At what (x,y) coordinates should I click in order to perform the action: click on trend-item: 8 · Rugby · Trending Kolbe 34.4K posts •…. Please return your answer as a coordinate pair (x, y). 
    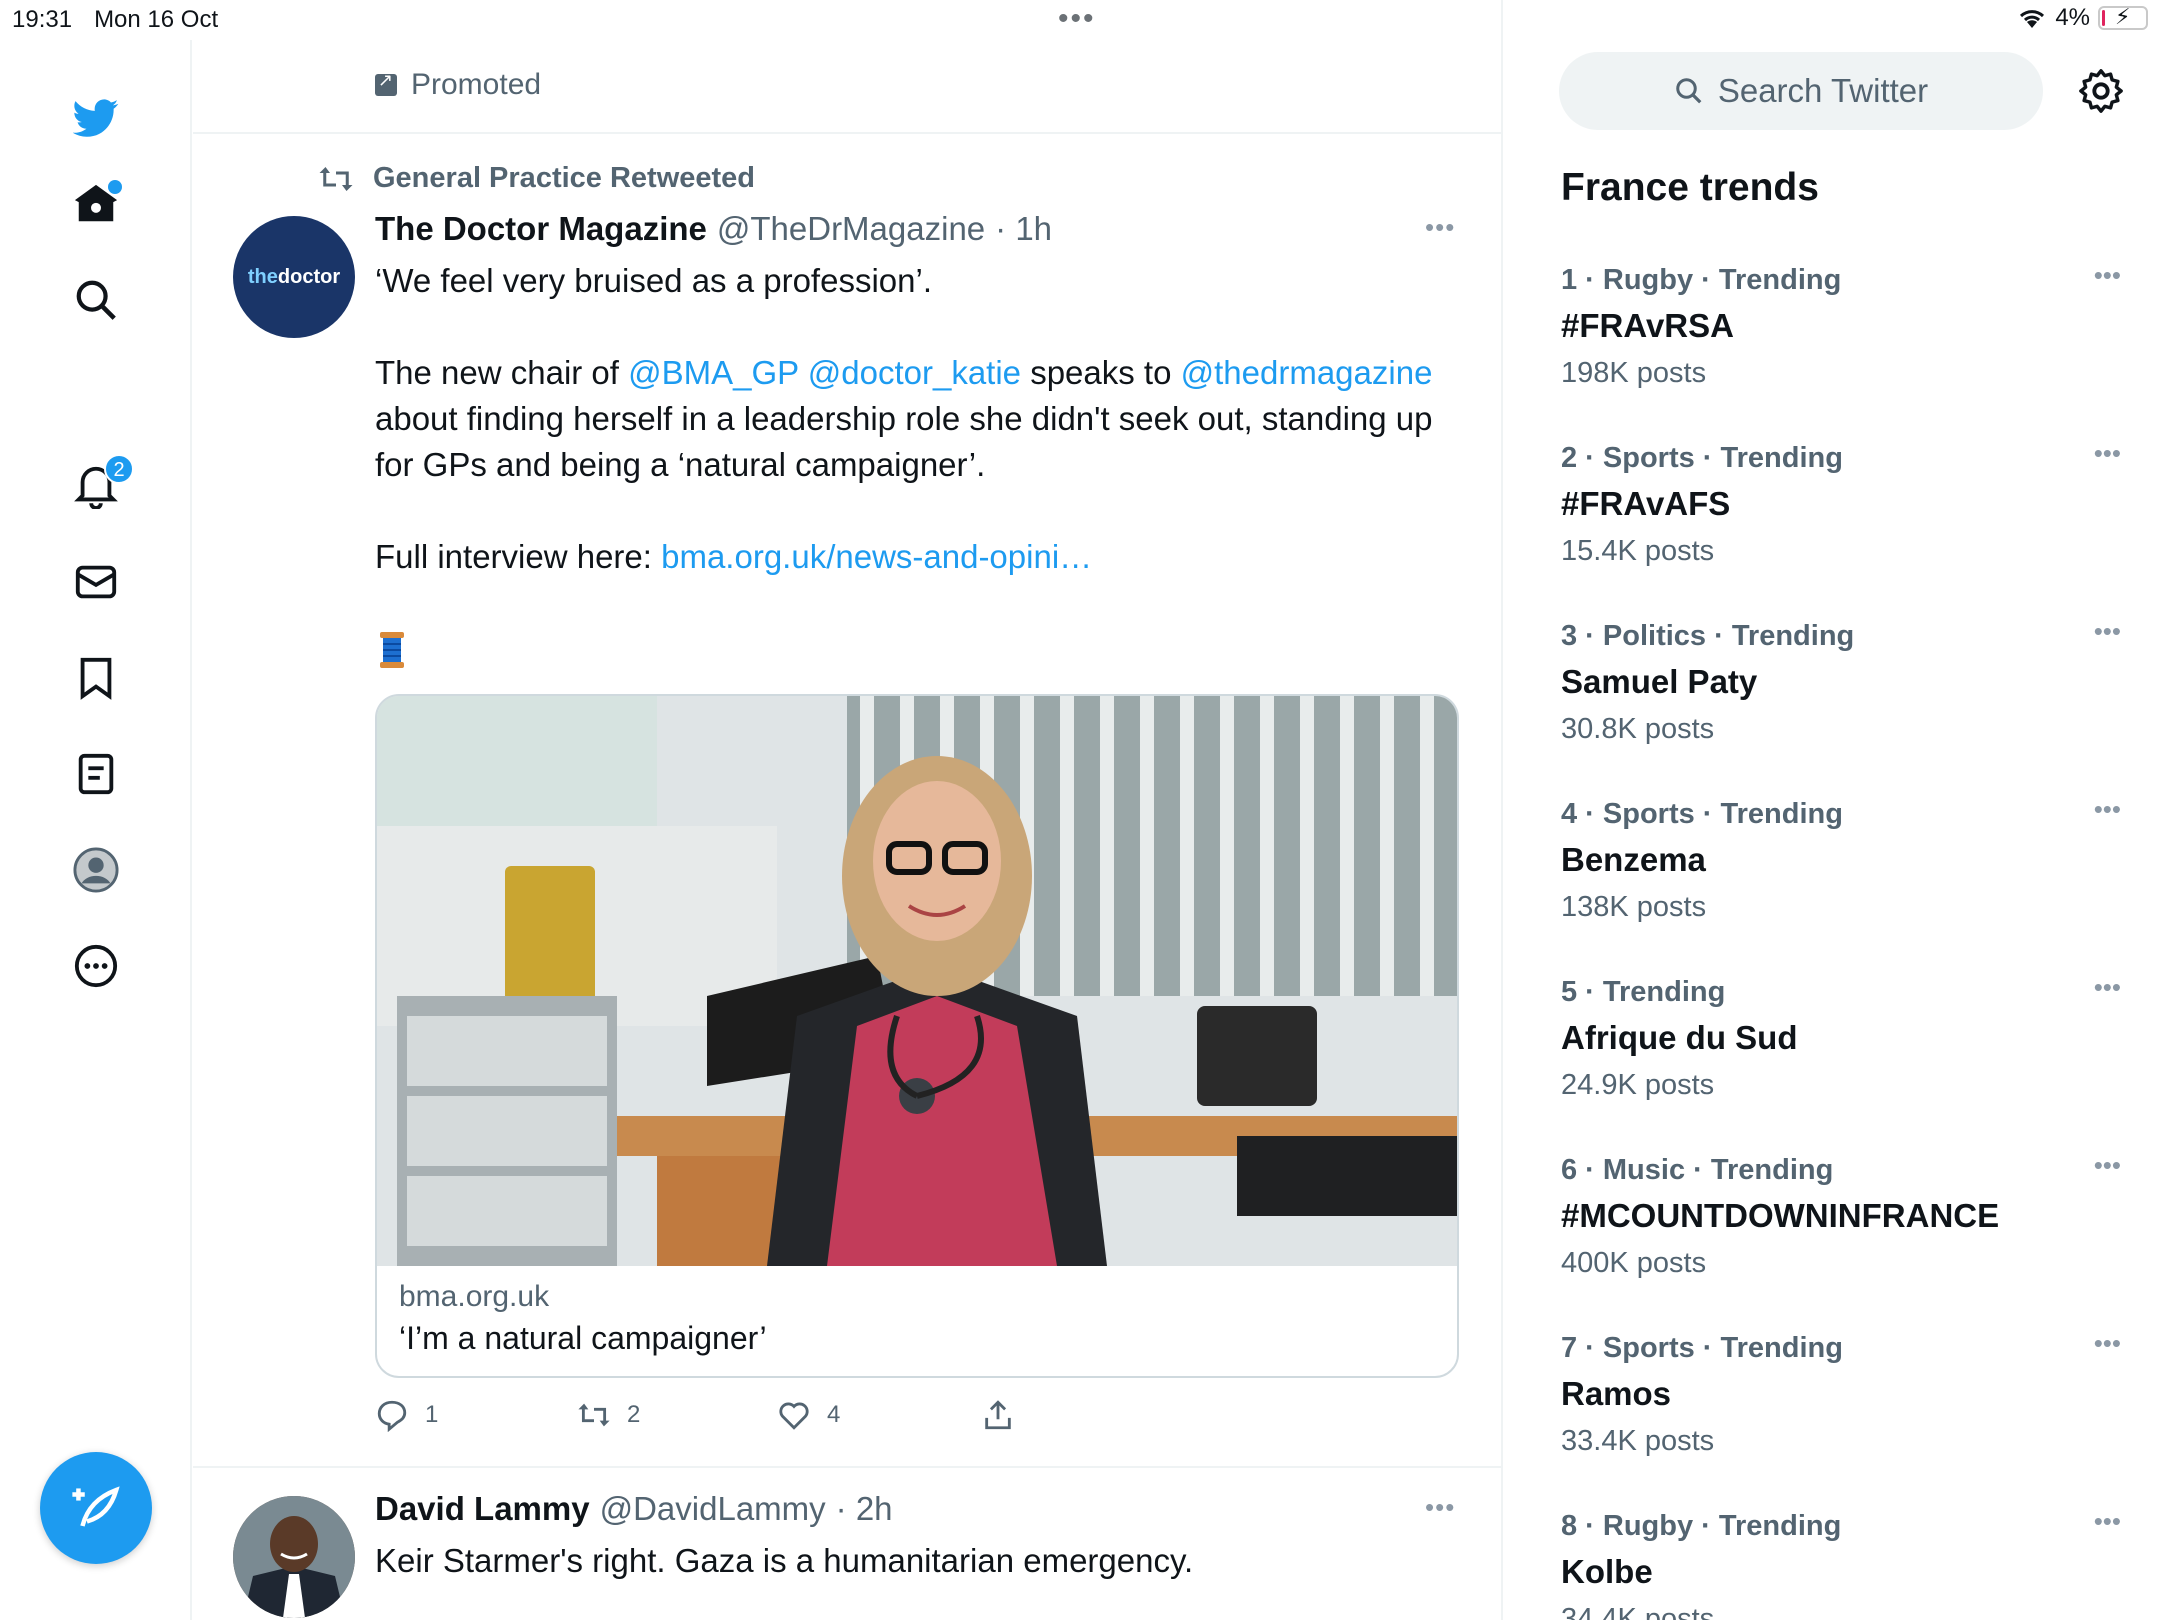
    Looking at the image, I should click on (1841, 1563).